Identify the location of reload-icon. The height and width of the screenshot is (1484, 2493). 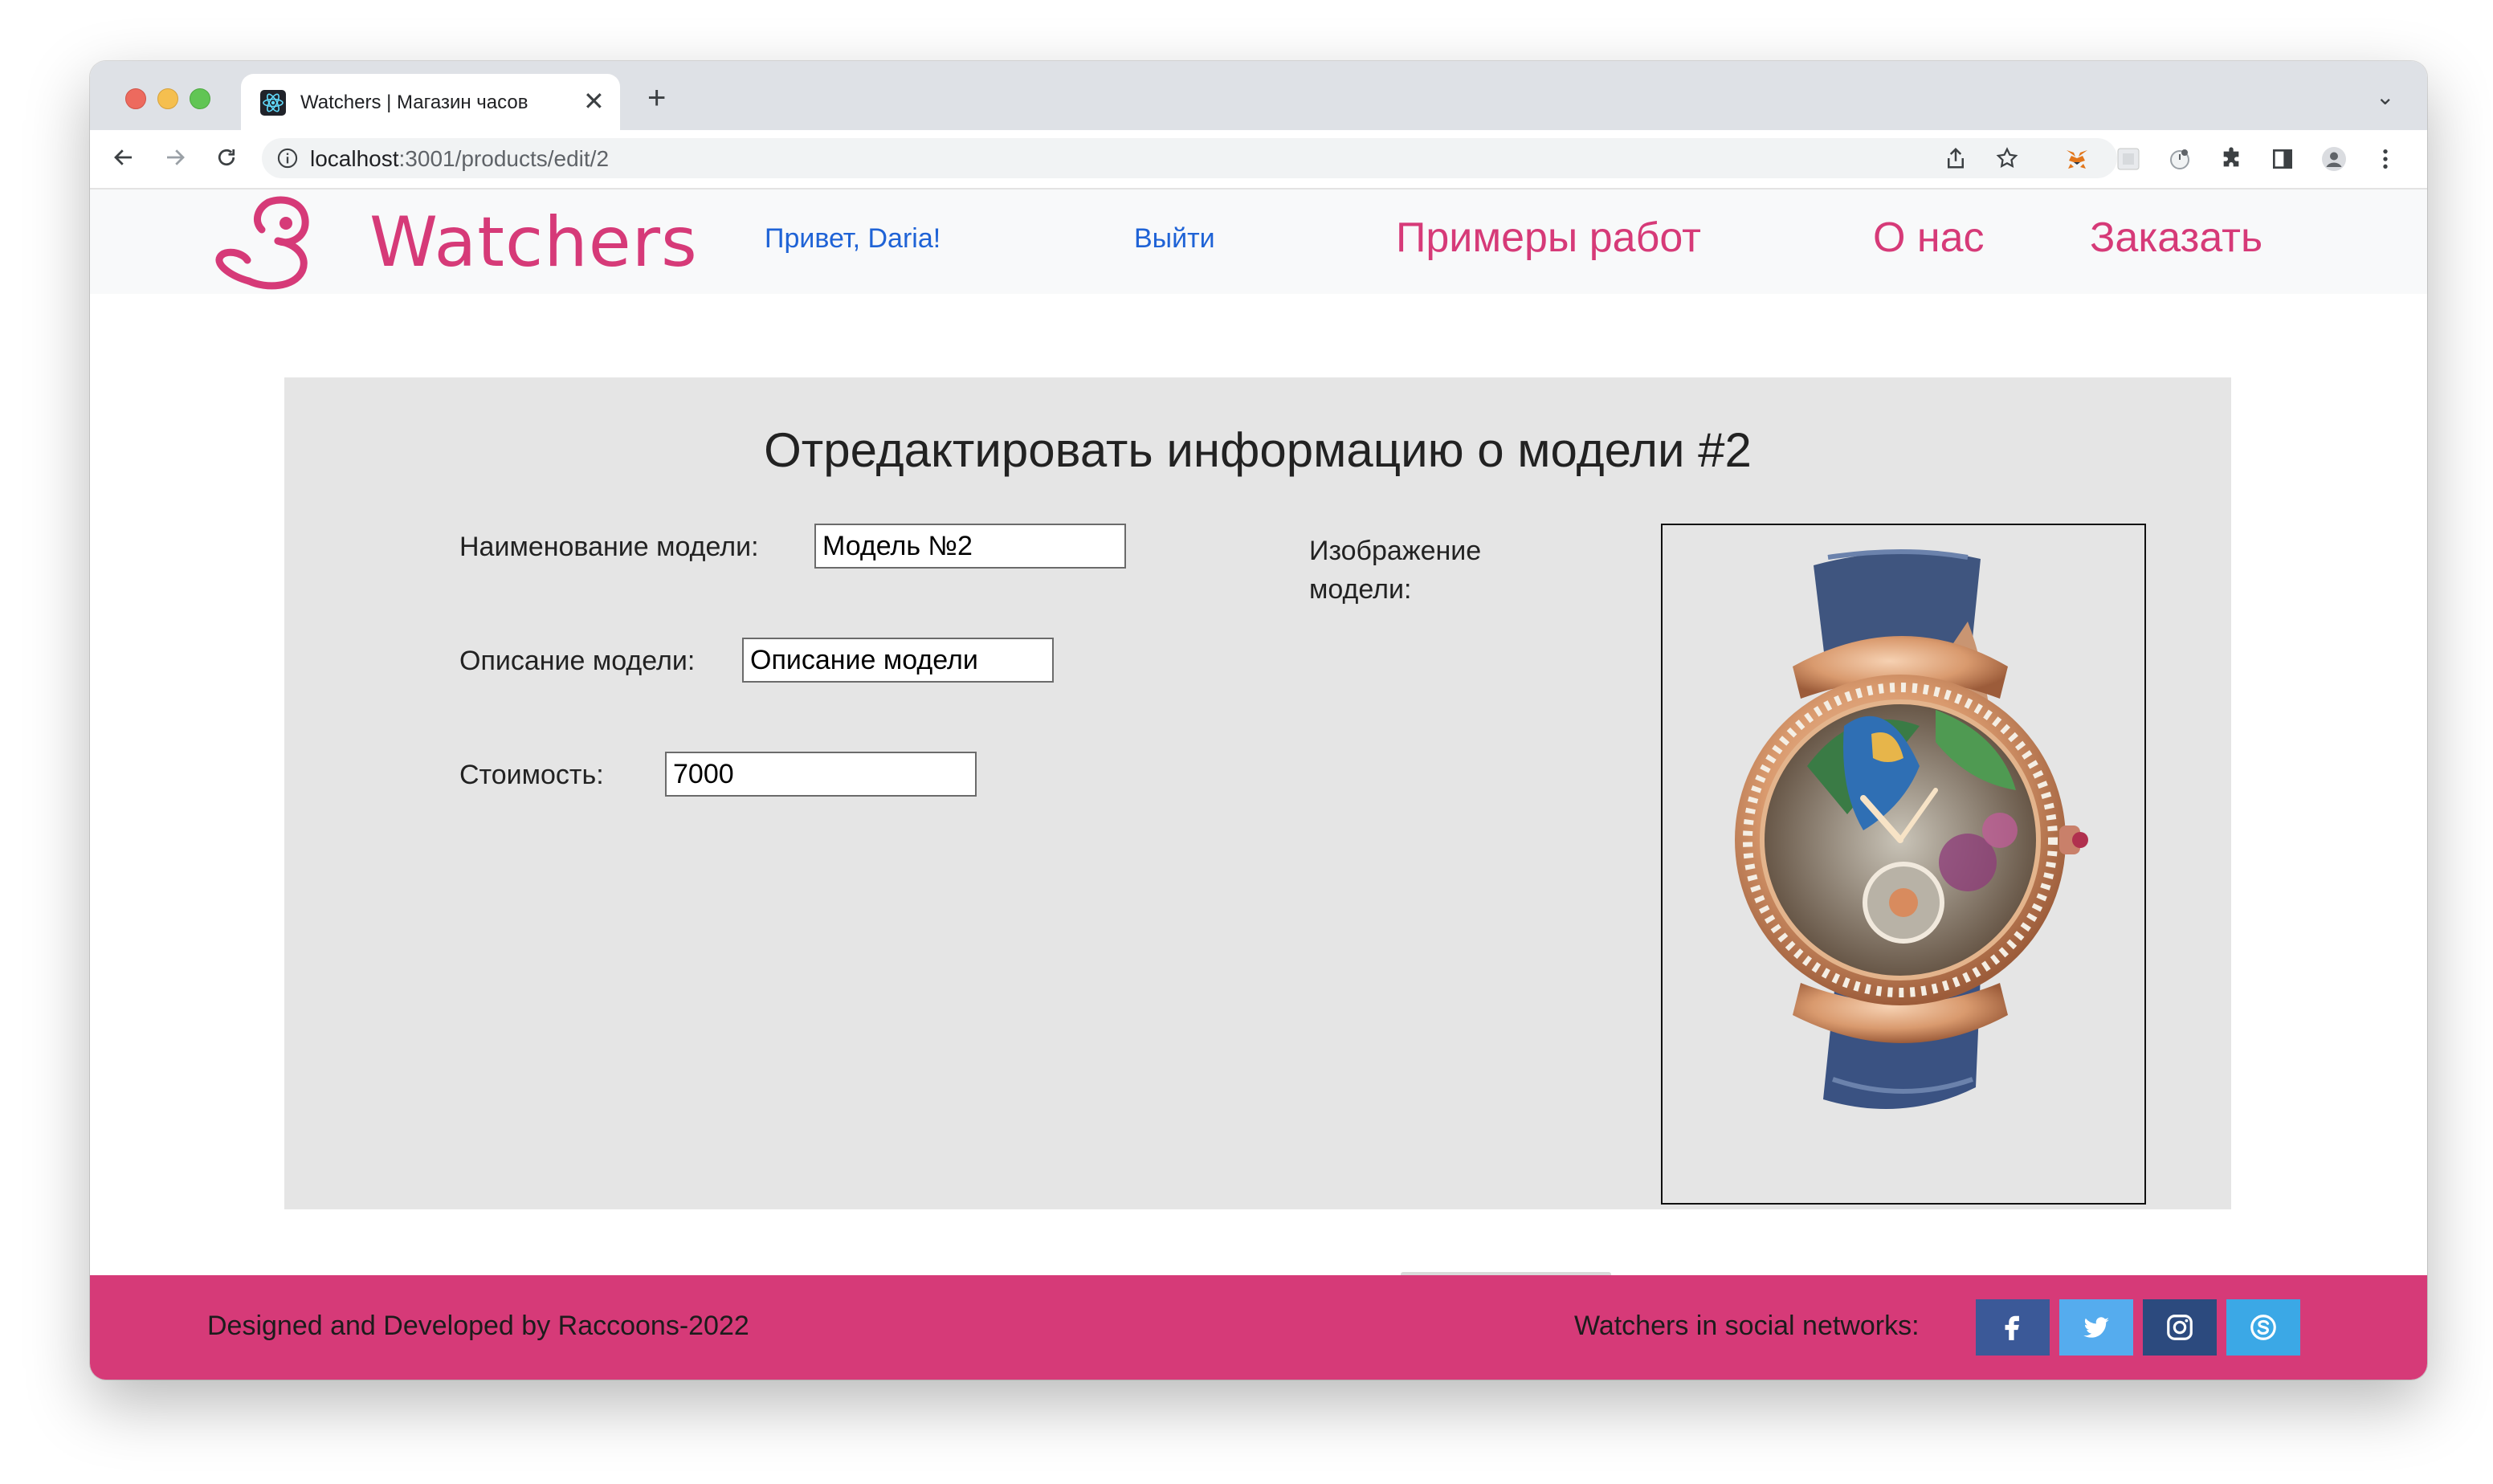
(226, 157).